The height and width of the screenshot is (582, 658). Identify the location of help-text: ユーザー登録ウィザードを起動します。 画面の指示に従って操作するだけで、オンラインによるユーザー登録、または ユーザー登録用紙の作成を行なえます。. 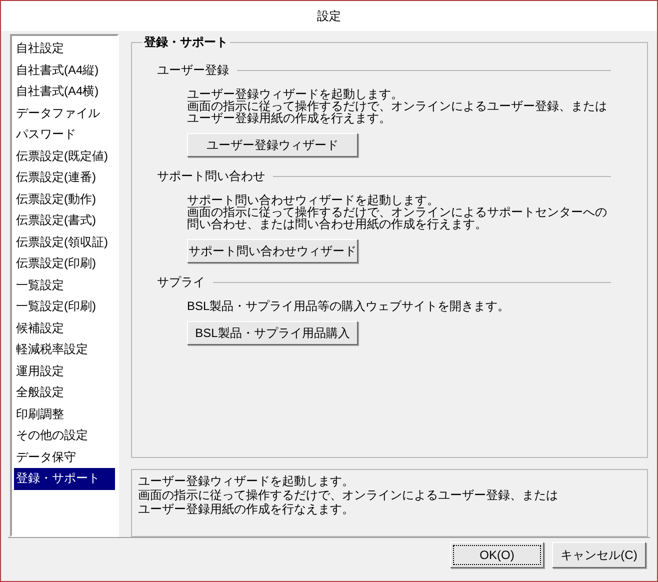
(389, 503).